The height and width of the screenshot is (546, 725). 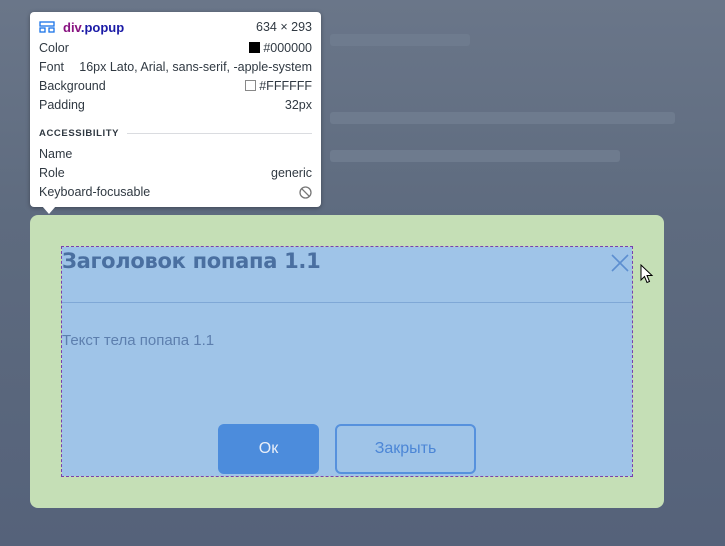 What do you see at coordinates (49, 210) in the screenshot?
I see `tooltip-arrow` at bounding box center [49, 210].